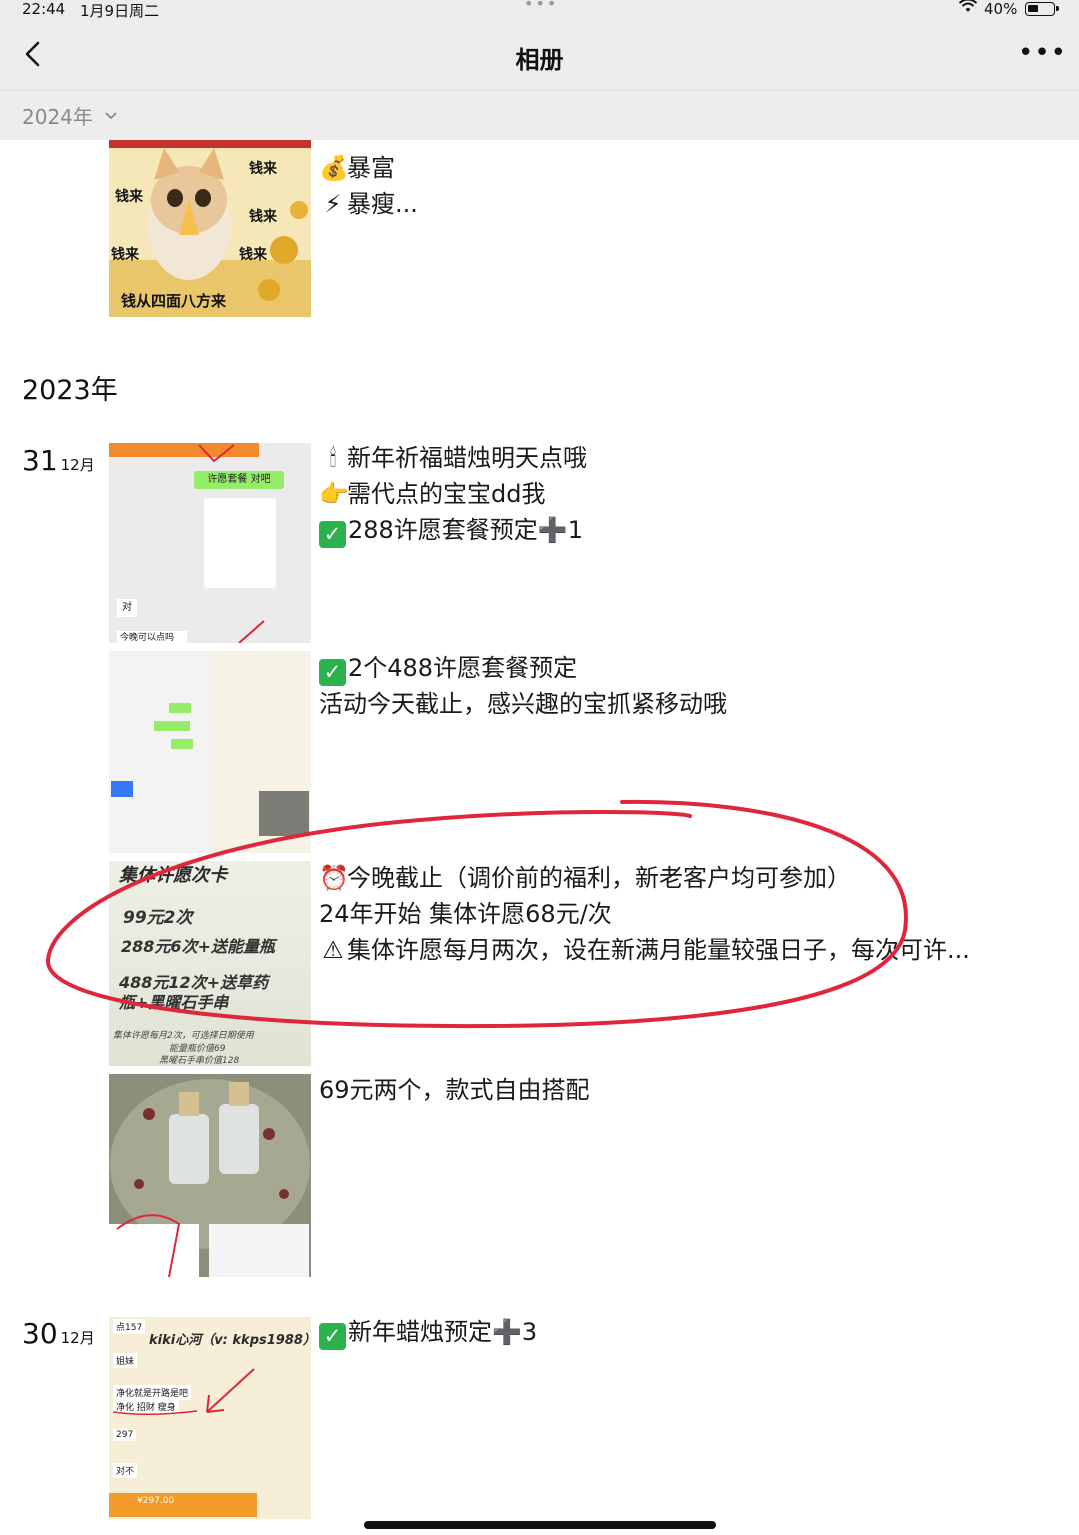 This screenshot has width=1079, height=1535. What do you see at coordinates (334, 494) in the screenshot?
I see `pointing-hand-icon: 👉` at bounding box center [334, 494].